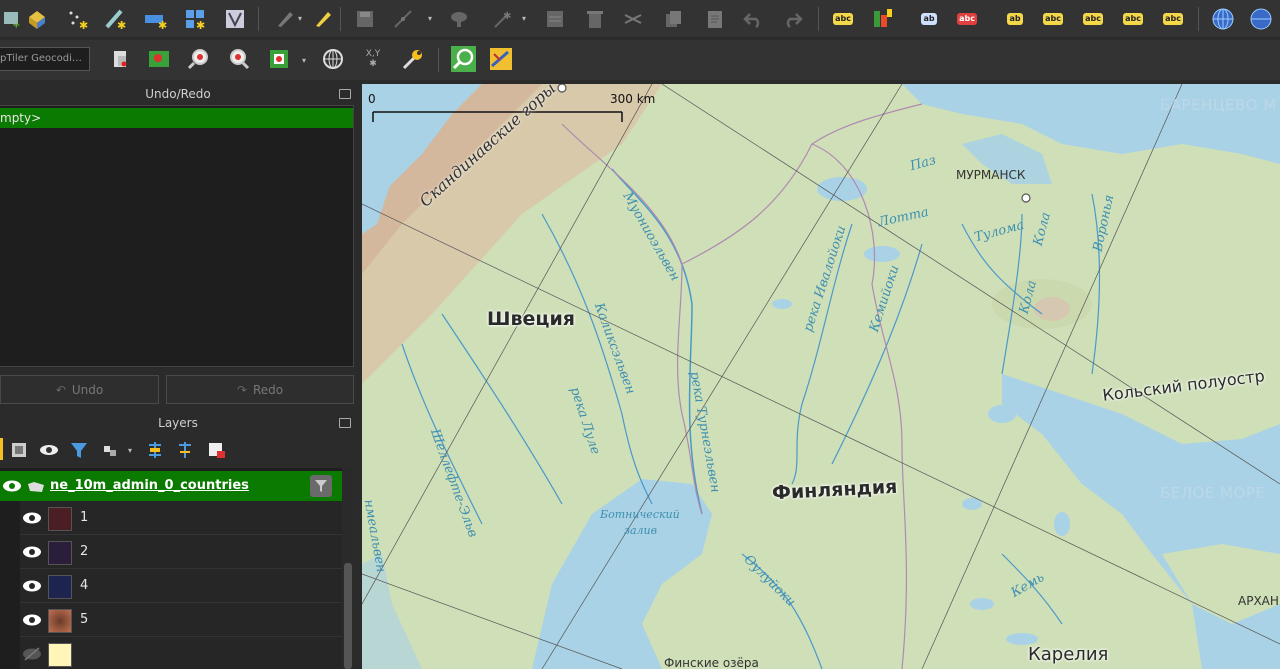  I want to click on map-label-bothnia: Ботнический, so click(640, 514).